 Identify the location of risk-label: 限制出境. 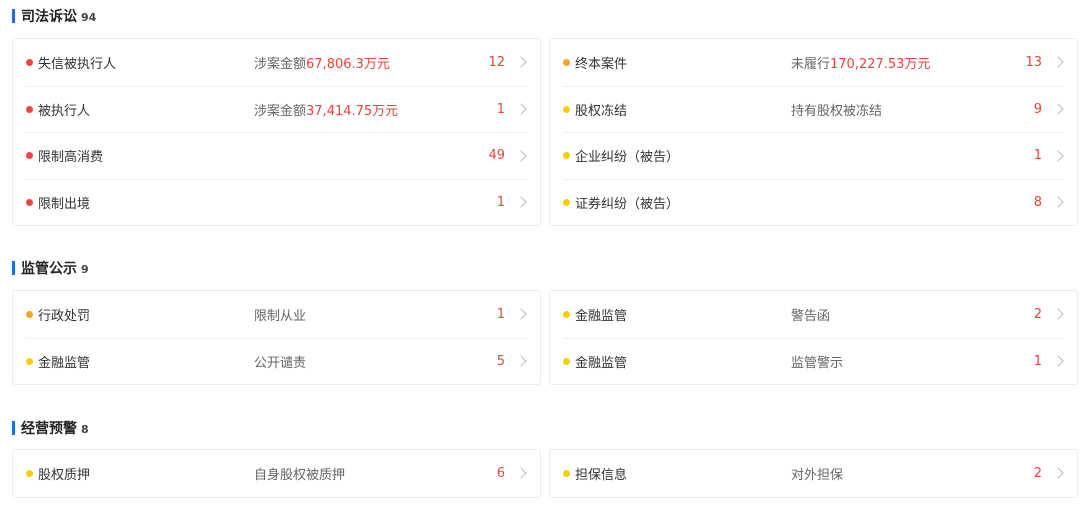
(64, 204).